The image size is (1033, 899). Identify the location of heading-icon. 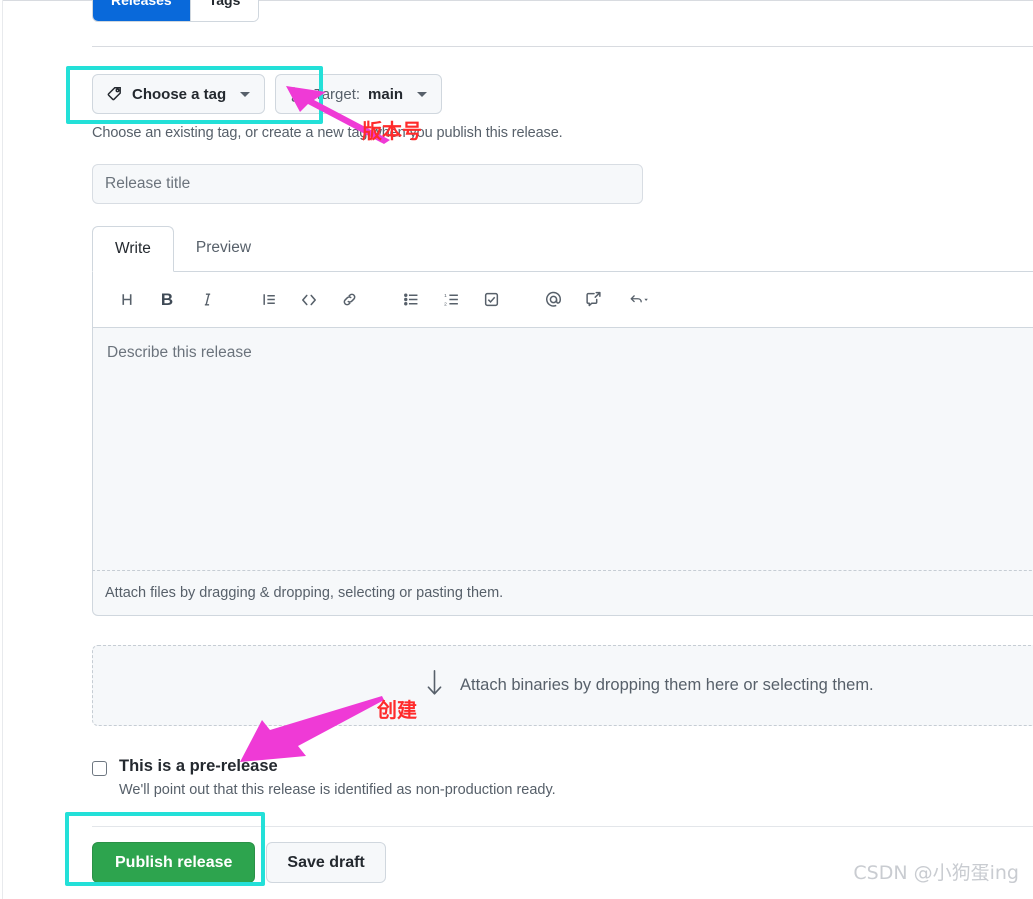
(127, 300).